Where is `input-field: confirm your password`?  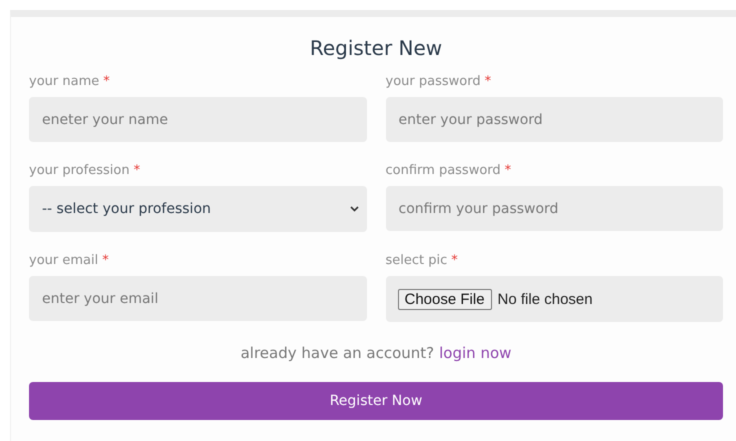 input-field: confirm your password is located at coordinates (554, 208).